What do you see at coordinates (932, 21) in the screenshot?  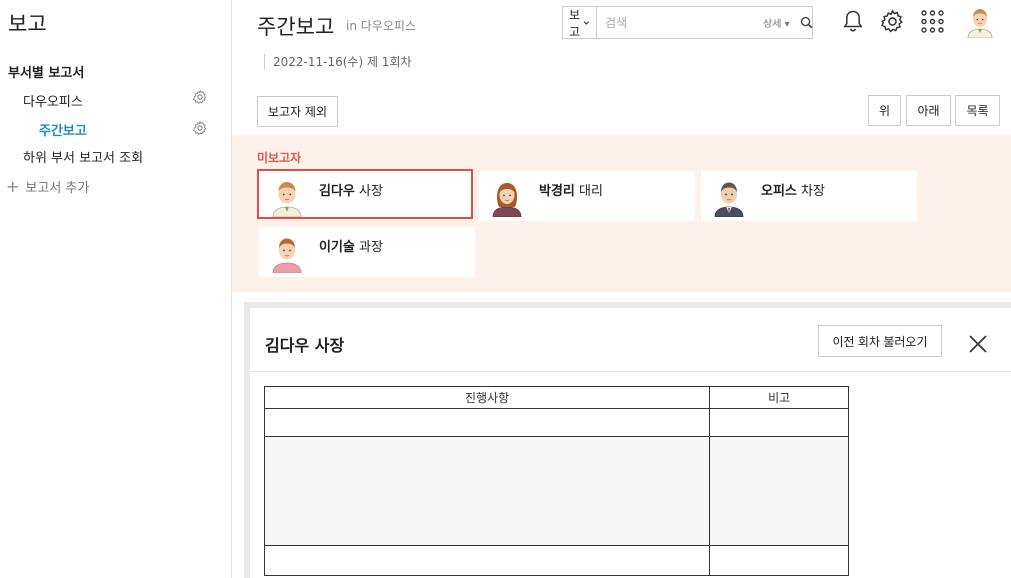 I see `app-grid-icon` at bounding box center [932, 21].